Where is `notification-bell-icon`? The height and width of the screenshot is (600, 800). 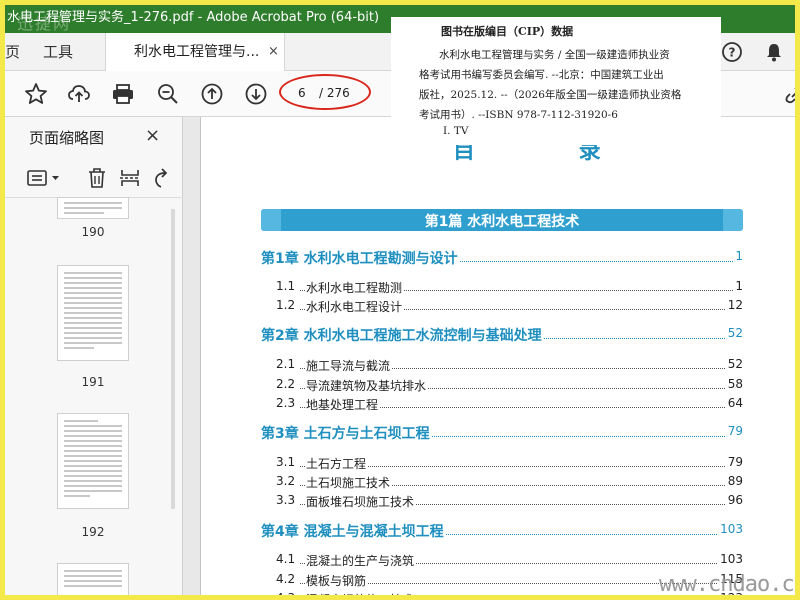 notification-bell-icon is located at coordinates (774, 52).